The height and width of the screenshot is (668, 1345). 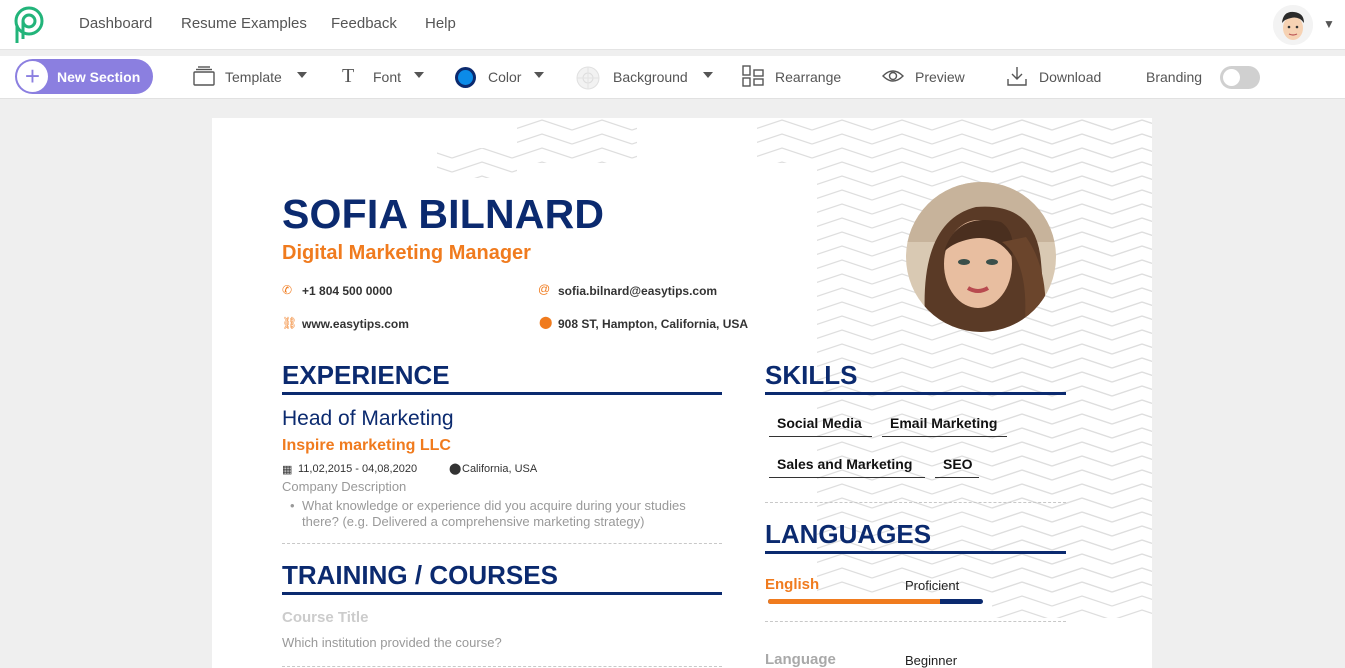 What do you see at coordinates (290, 323) in the screenshot?
I see `link-icon: ⛓` at bounding box center [290, 323].